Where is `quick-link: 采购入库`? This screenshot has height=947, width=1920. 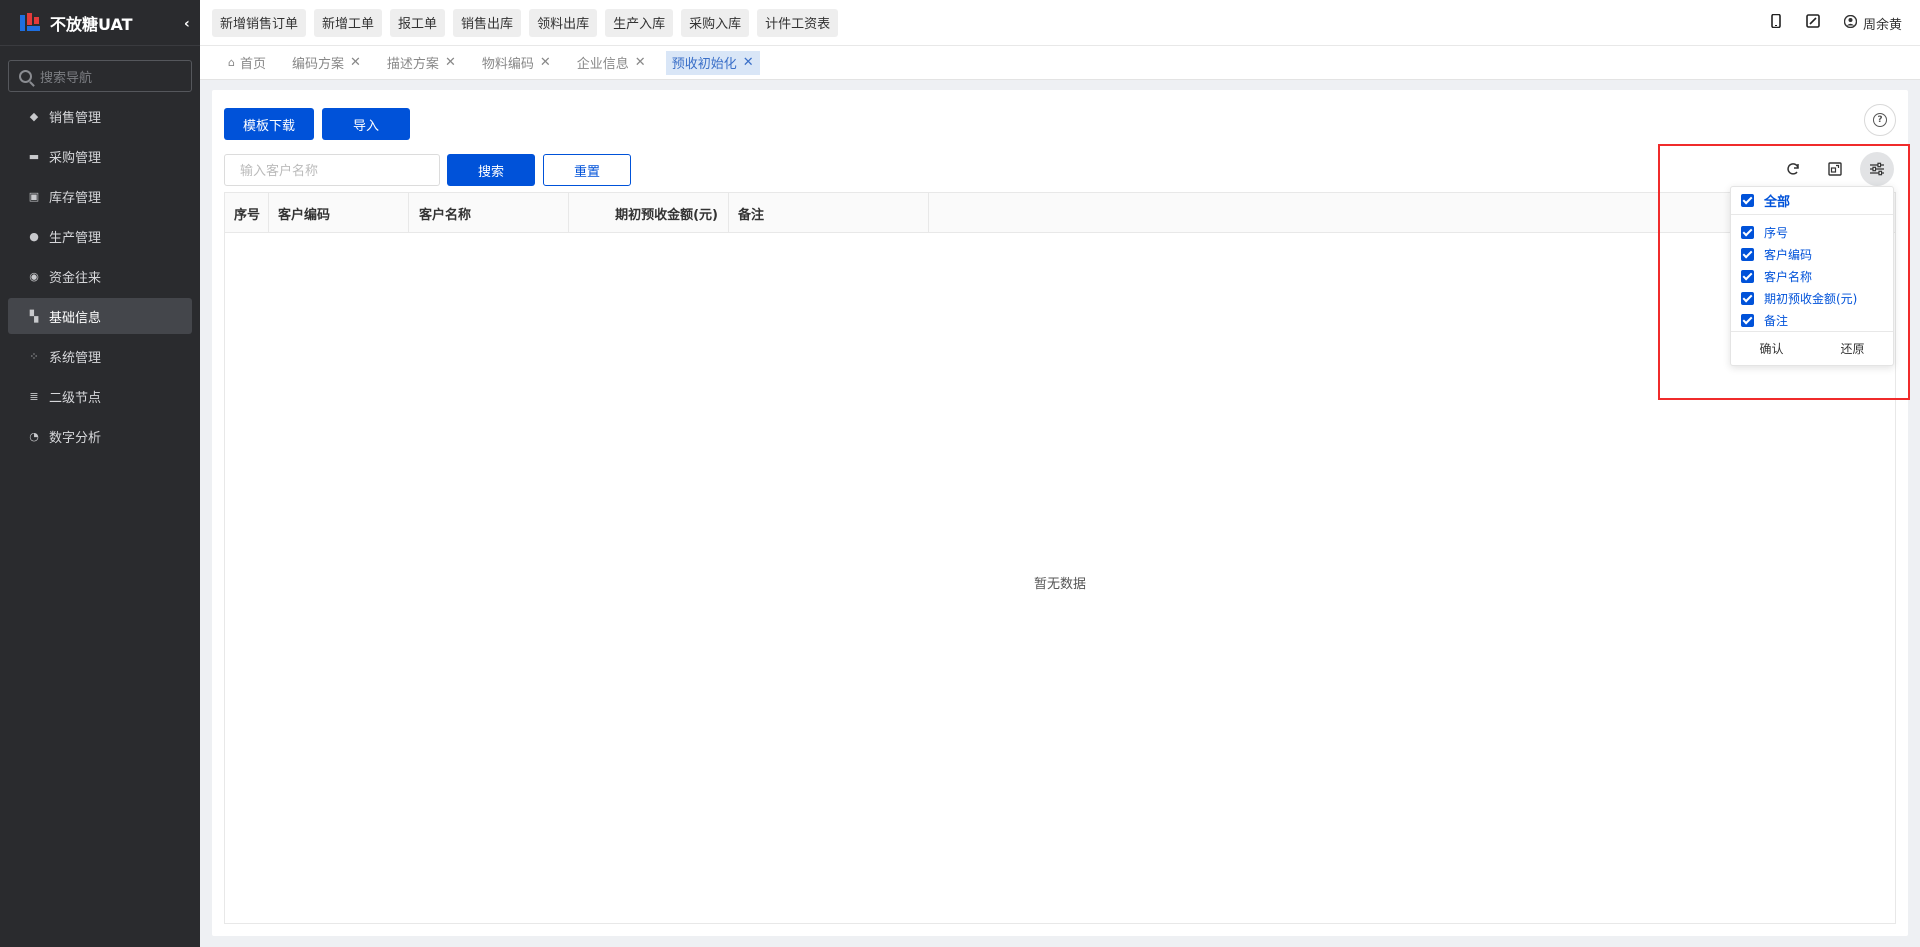 quick-link: 采购入库 is located at coordinates (715, 22).